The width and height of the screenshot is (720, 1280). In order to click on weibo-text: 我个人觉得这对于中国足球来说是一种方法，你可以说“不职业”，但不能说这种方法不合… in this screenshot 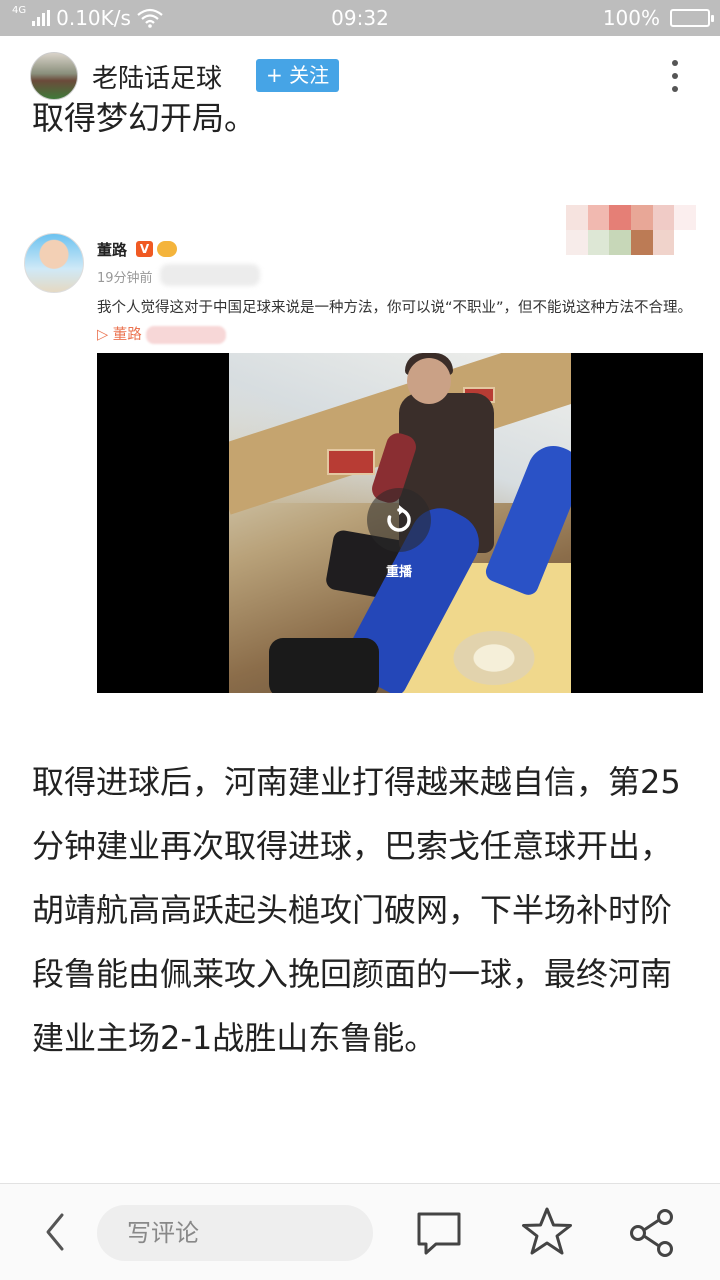, I will do `click(402, 322)`.